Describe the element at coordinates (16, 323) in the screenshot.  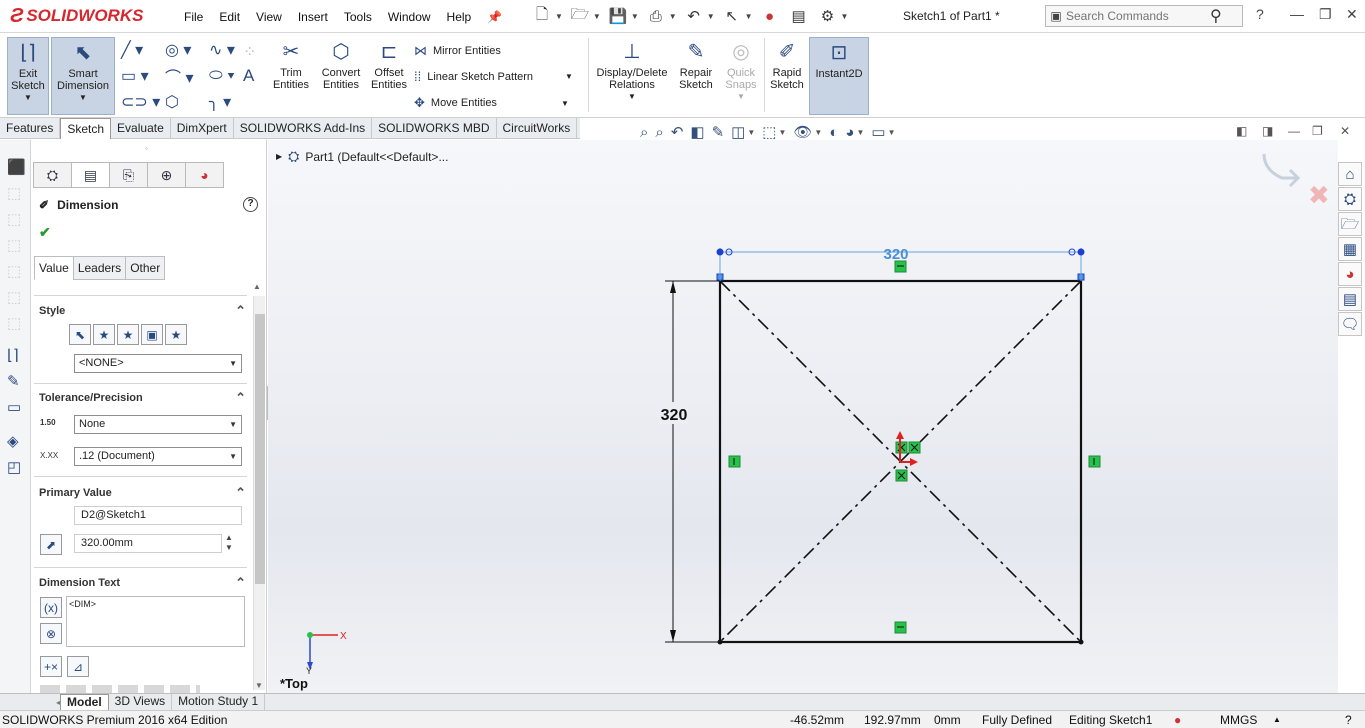
I see `fillet-feature-icon: ⬚` at that location.